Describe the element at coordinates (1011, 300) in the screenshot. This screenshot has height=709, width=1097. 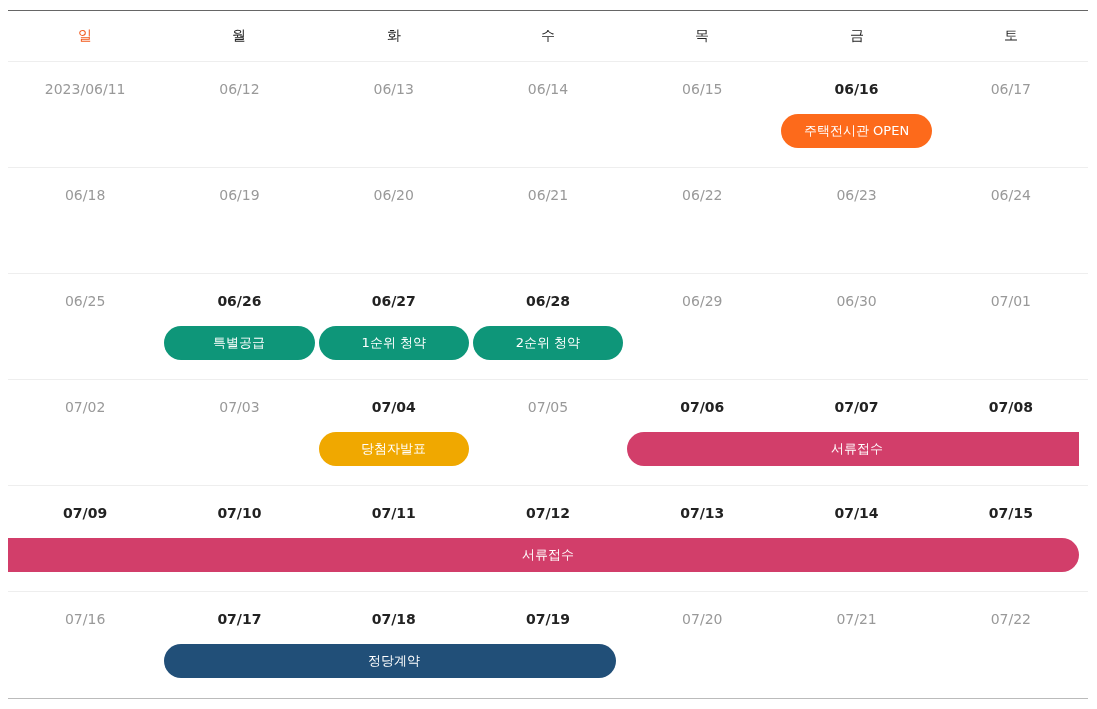
I see `date-label: 07/01` at that location.